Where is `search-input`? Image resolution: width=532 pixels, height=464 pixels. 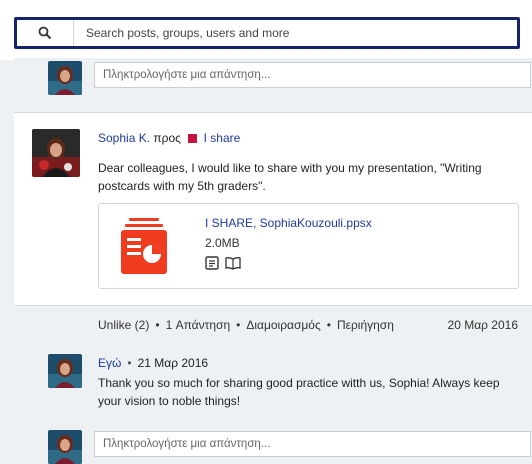
search-input is located at coordinates (300, 33).